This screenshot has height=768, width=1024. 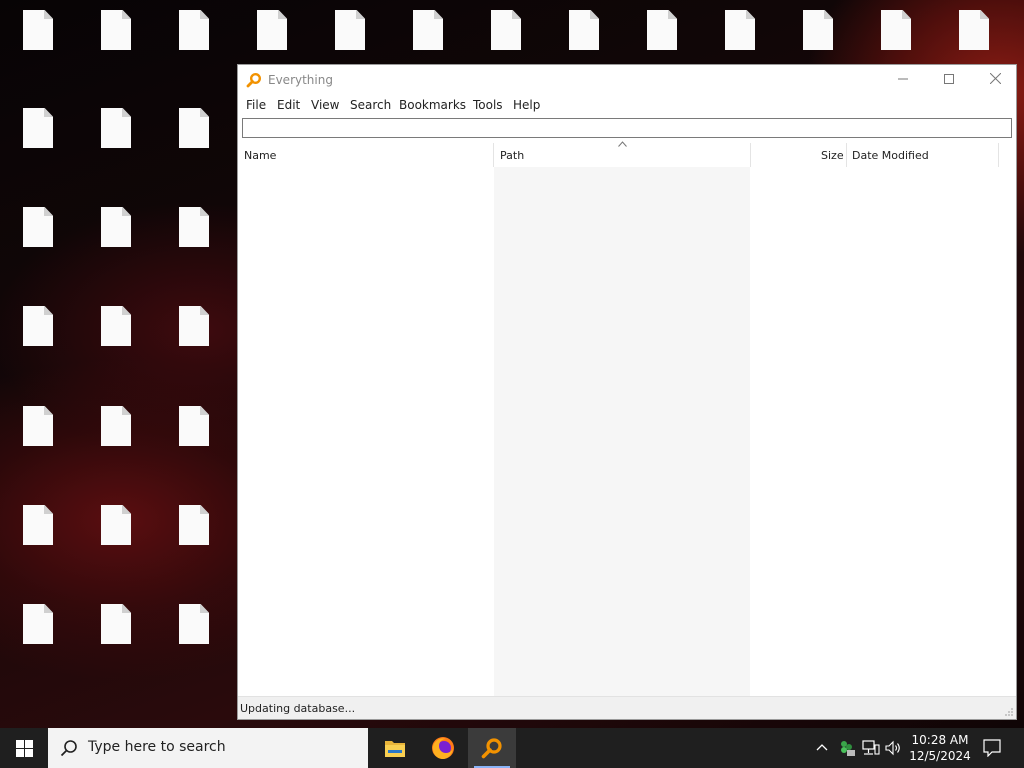 What do you see at coordinates (1009, 712) in the screenshot?
I see `resize-grip-icon` at bounding box center [1009, 712].